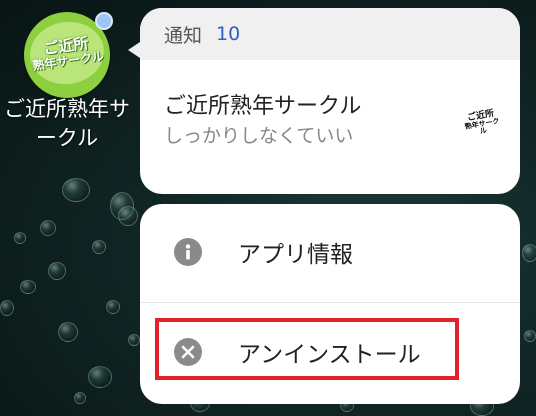 This screenshot has height=416, width=536. I want to click on info-icon, so click(188, 252).